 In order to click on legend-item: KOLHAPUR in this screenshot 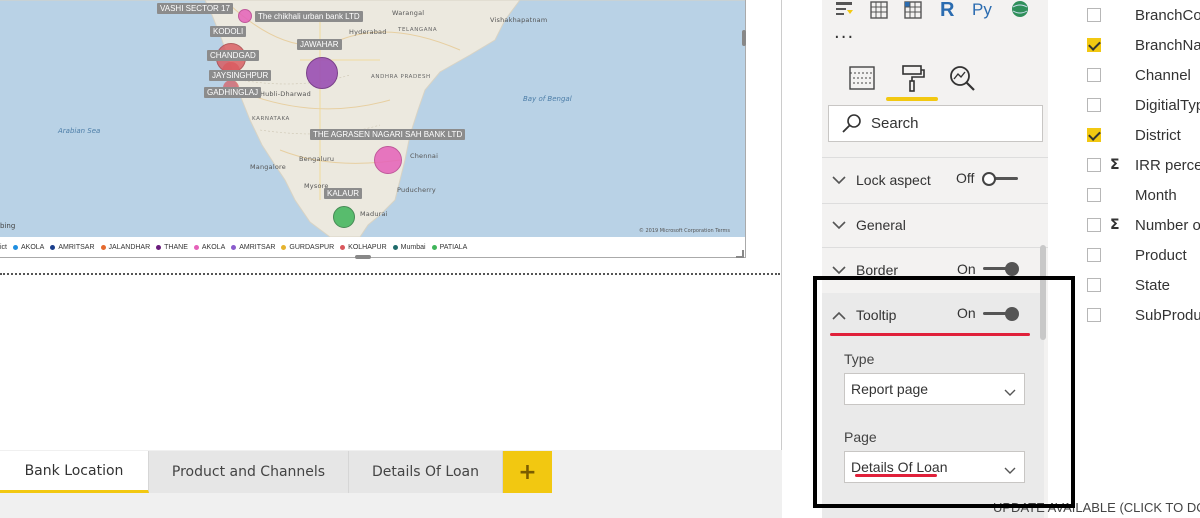, I will do `click(363, 247)`.